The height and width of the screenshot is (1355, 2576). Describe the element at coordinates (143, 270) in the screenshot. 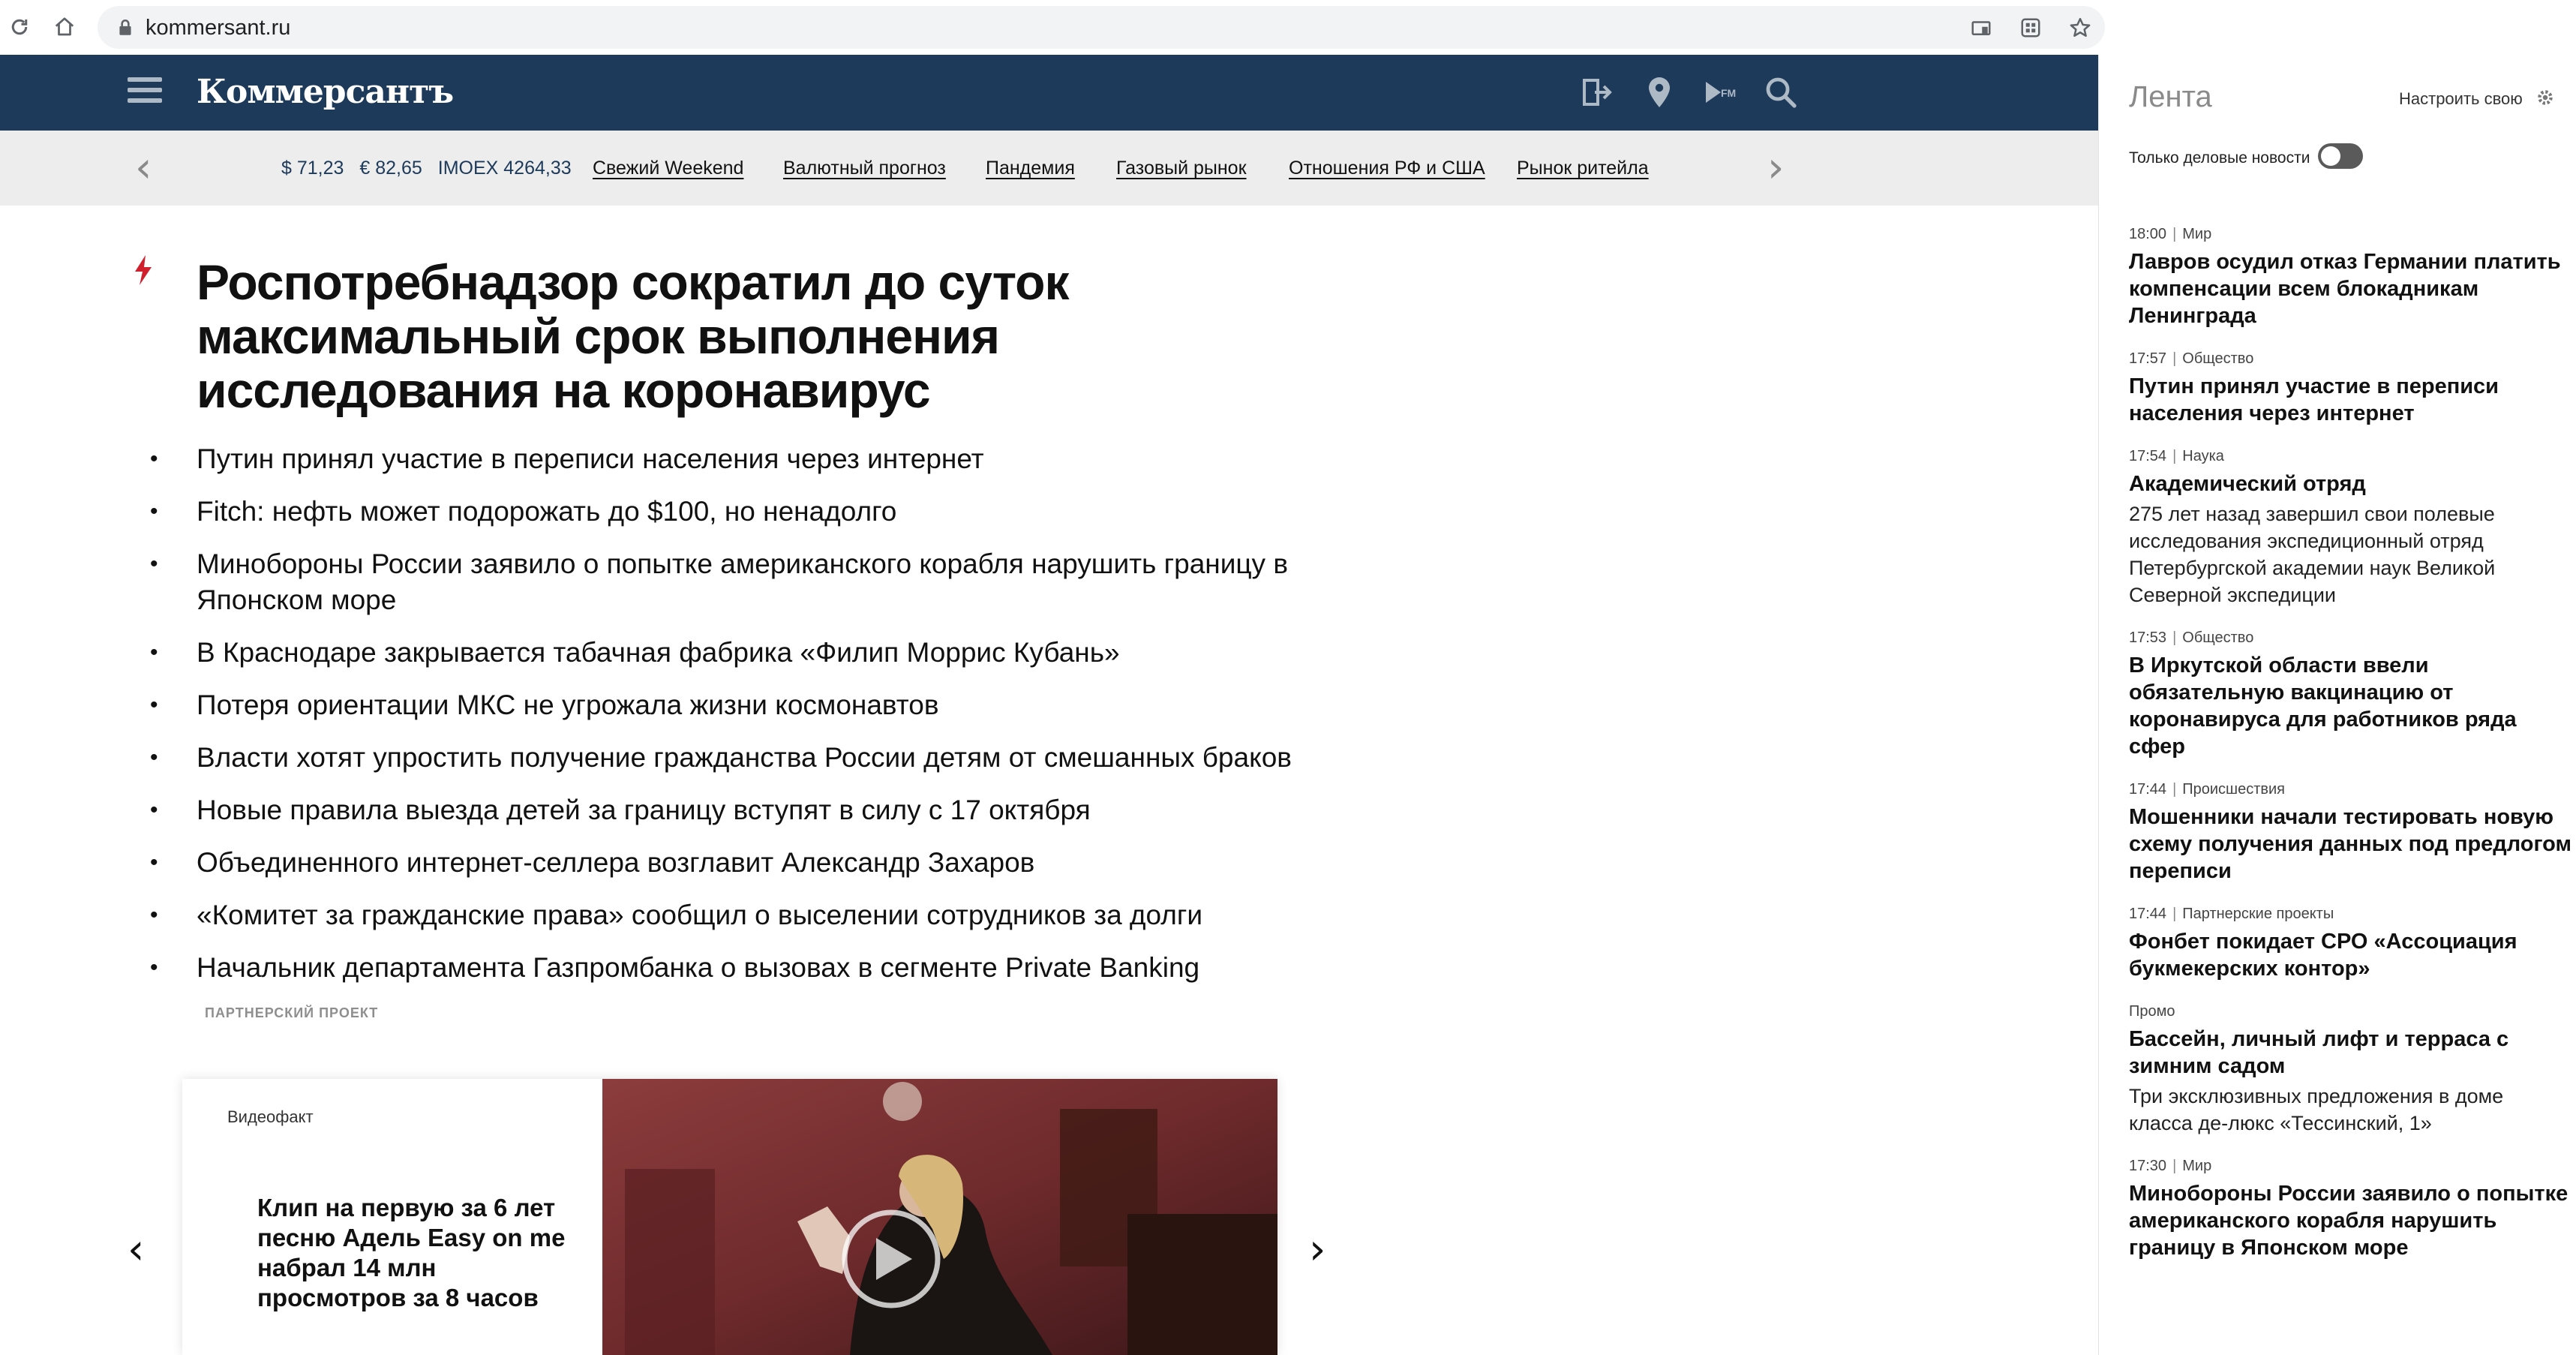

I see `lightning-icon` at that location.